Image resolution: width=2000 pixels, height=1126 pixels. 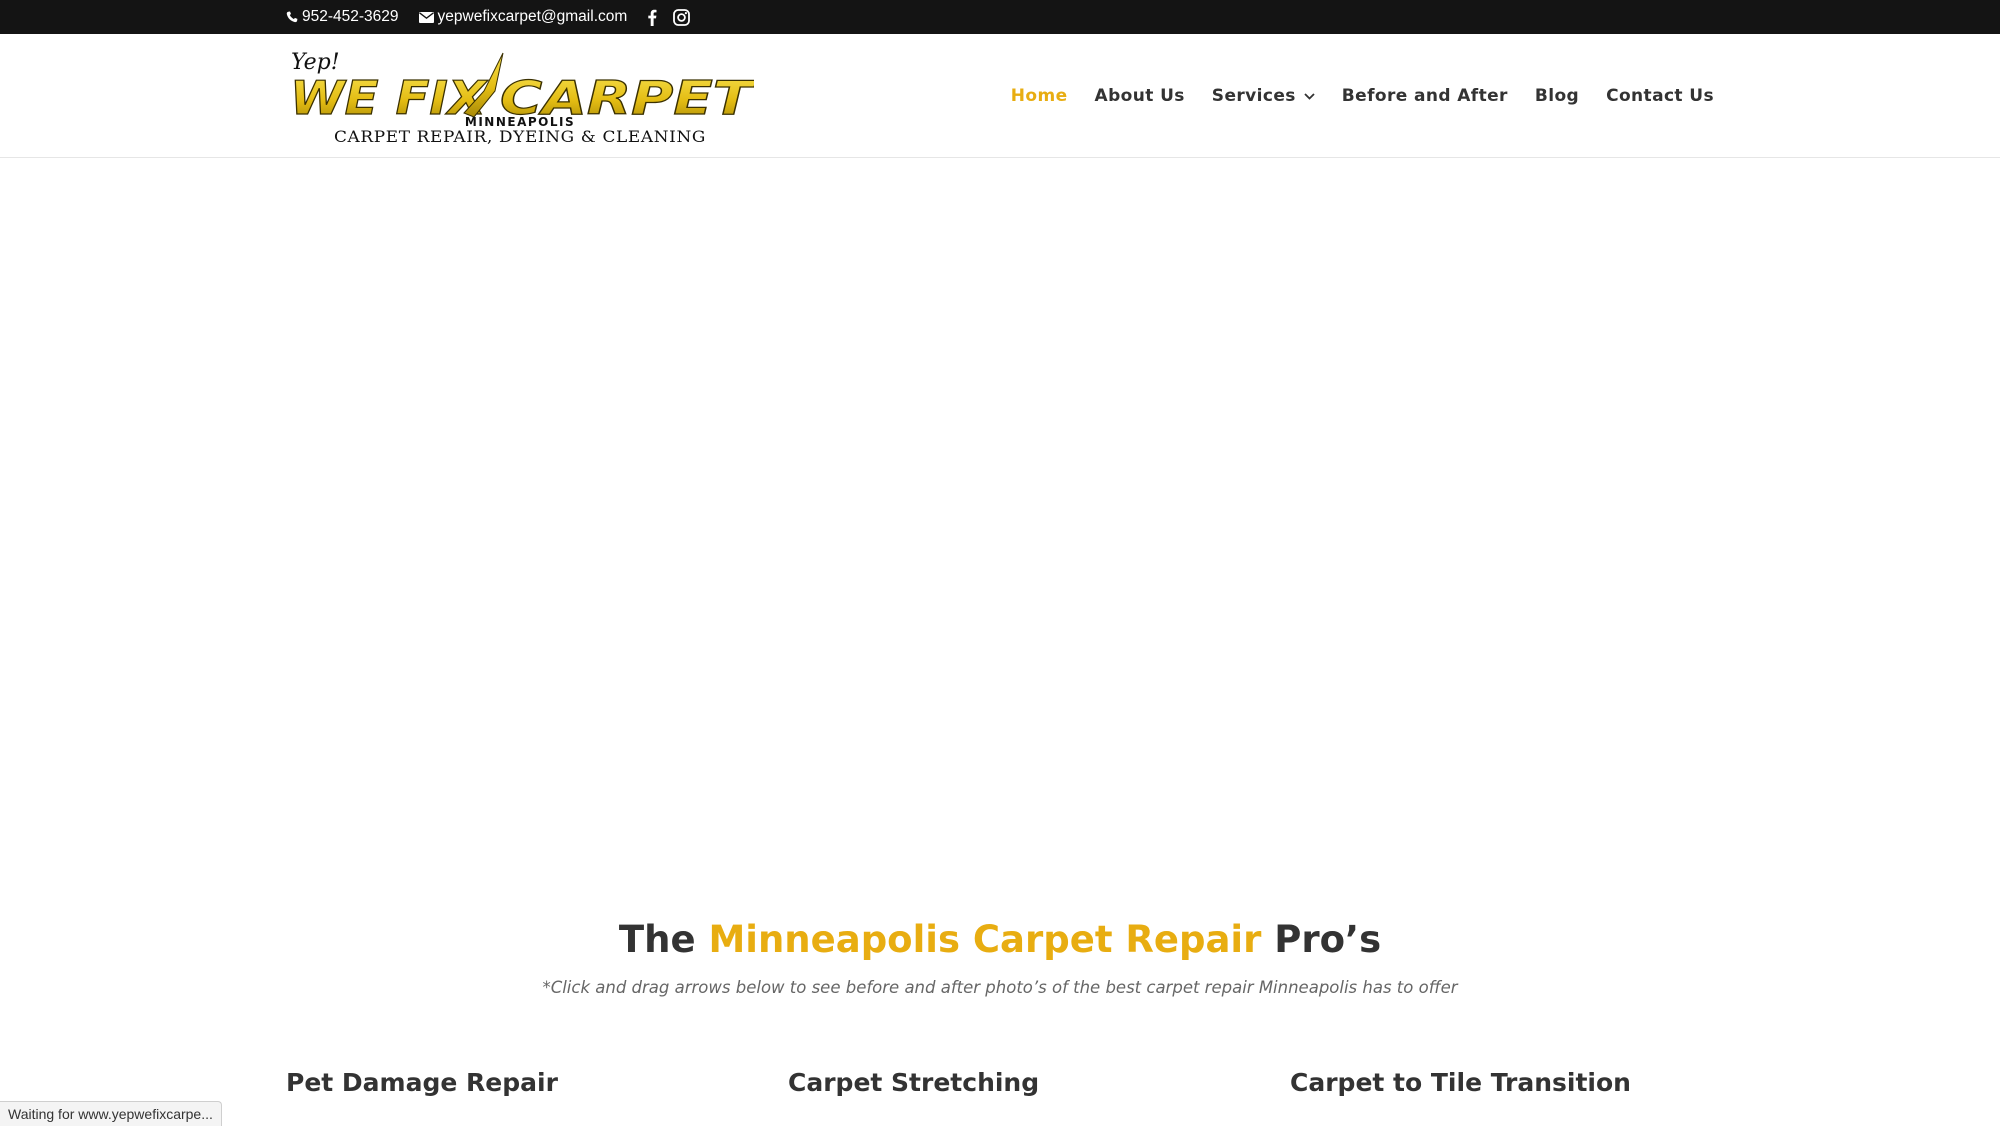 What do you see at coordinates (532, 16) in the screenshot?
I see `email-address: yepwefixcarpet@gmail.com` at bounding box center [532, 16].